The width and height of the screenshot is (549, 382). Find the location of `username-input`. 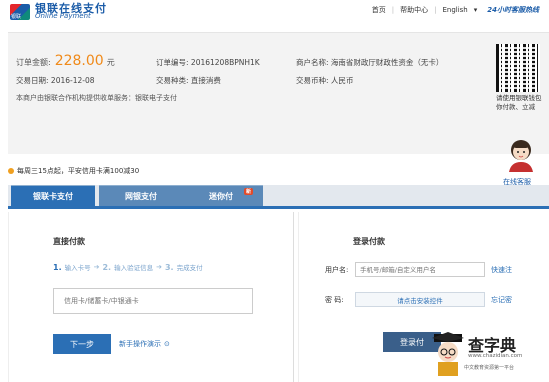

username-input is located at coordinates (420, 269).